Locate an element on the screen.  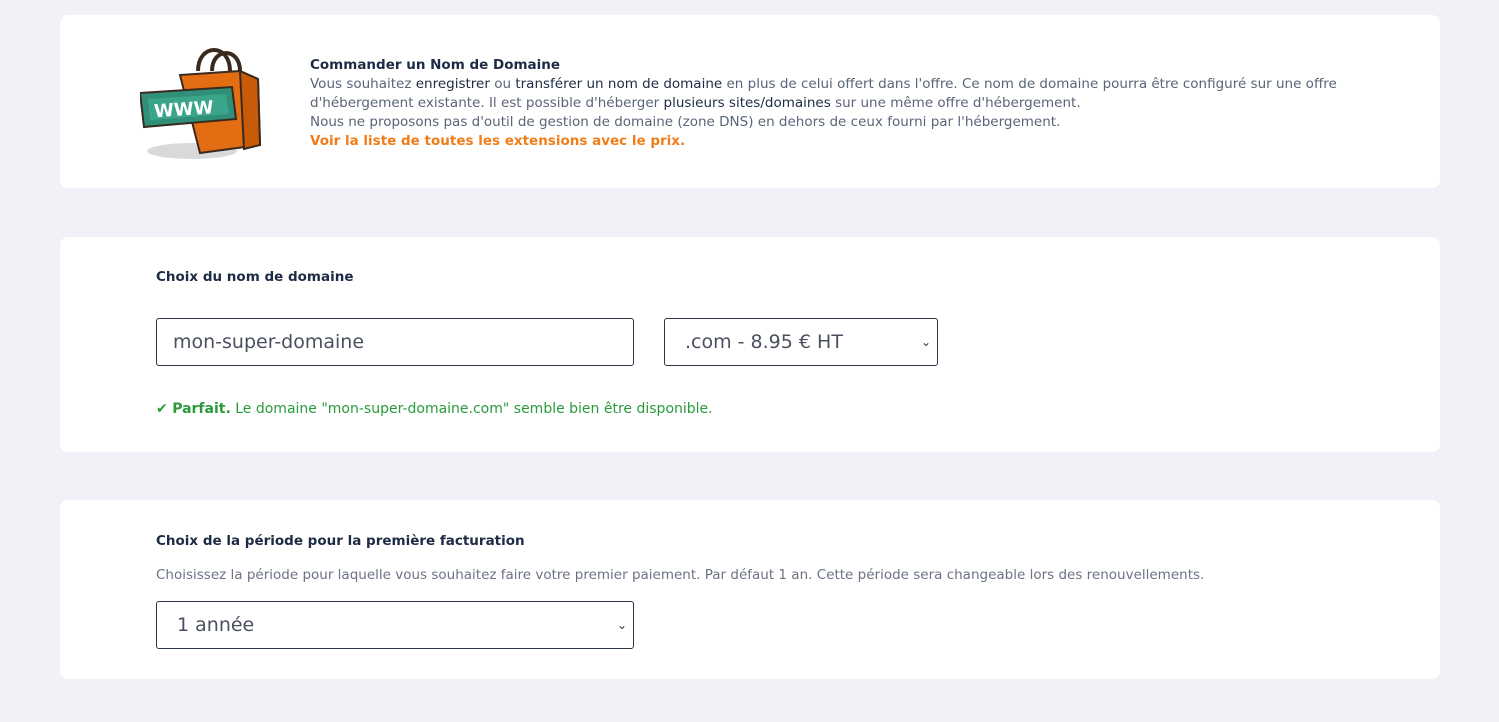
domain-section-title: Choix du nom de domaine is located at coordinates (255, 277).